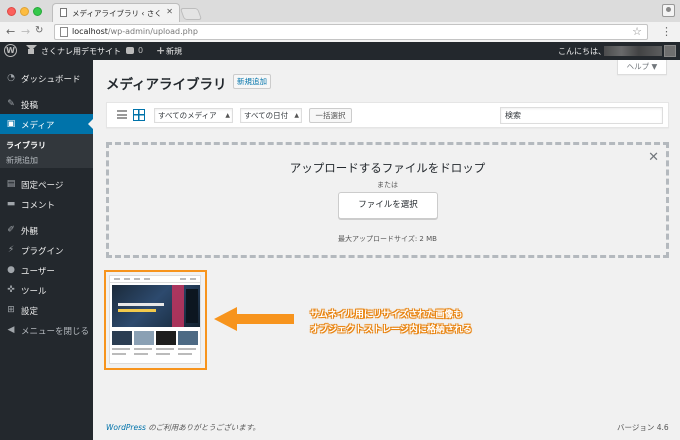 The width and height of the screenshot is (680, 440). I want to click on wordpress-logo-icon: W, so click(10, 50).